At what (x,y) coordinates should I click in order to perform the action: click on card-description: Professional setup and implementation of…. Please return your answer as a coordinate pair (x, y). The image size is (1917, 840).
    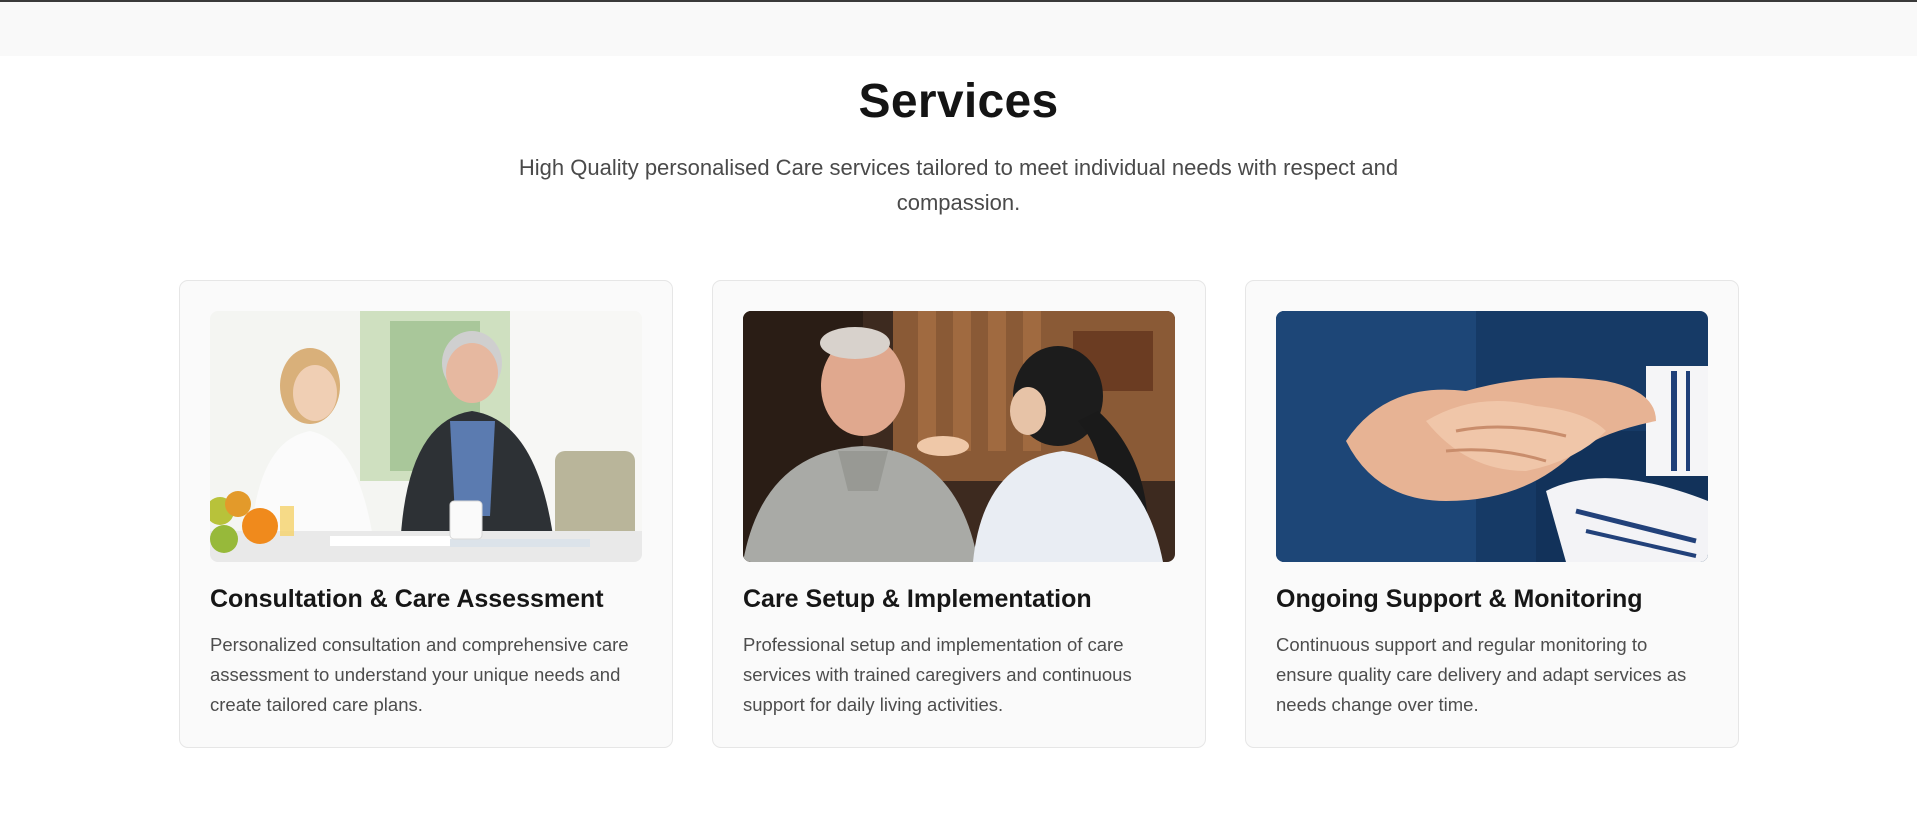
    Looking at the image, I should click on (937, 674).